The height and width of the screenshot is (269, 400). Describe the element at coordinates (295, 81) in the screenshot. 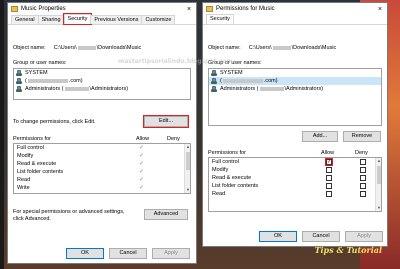

I see `list-item-selected: (.com)` at that location.